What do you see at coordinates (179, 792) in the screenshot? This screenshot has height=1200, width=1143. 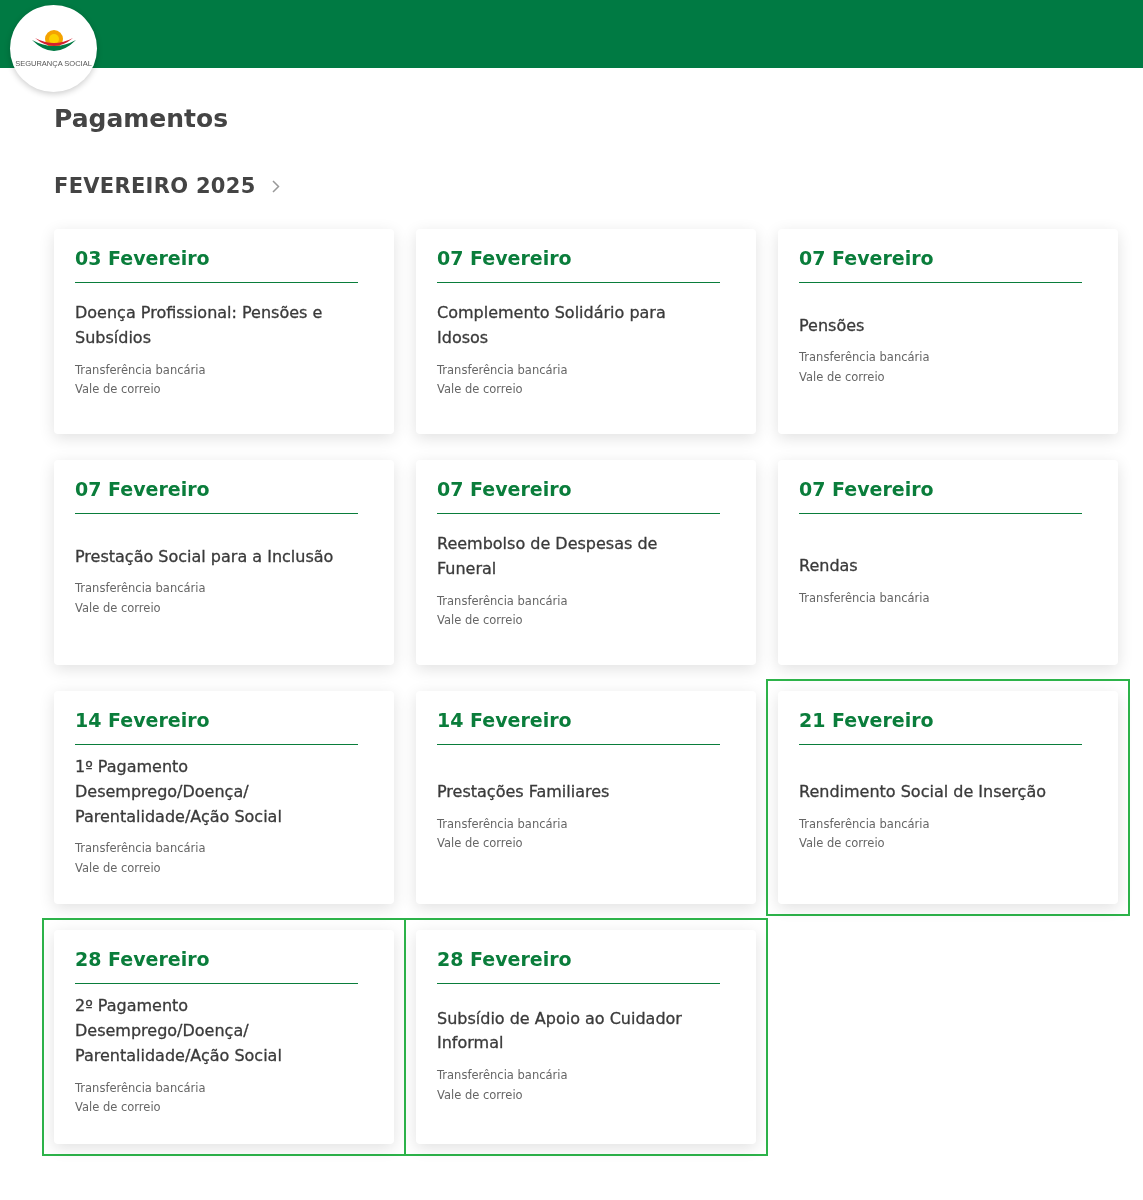 I see `benefit-title: 1º Pagamento Desemprego/Doença/ Parentalidade/Ação Social` at bounding box center [179, 792].